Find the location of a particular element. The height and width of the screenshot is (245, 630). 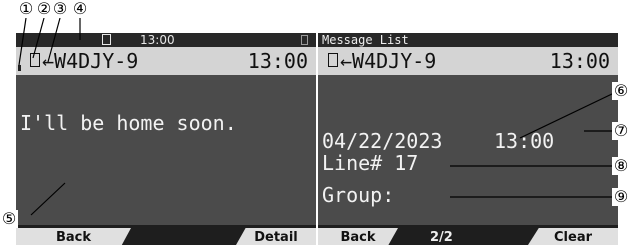

callout-1: ① is located at coordinates (26, 9).